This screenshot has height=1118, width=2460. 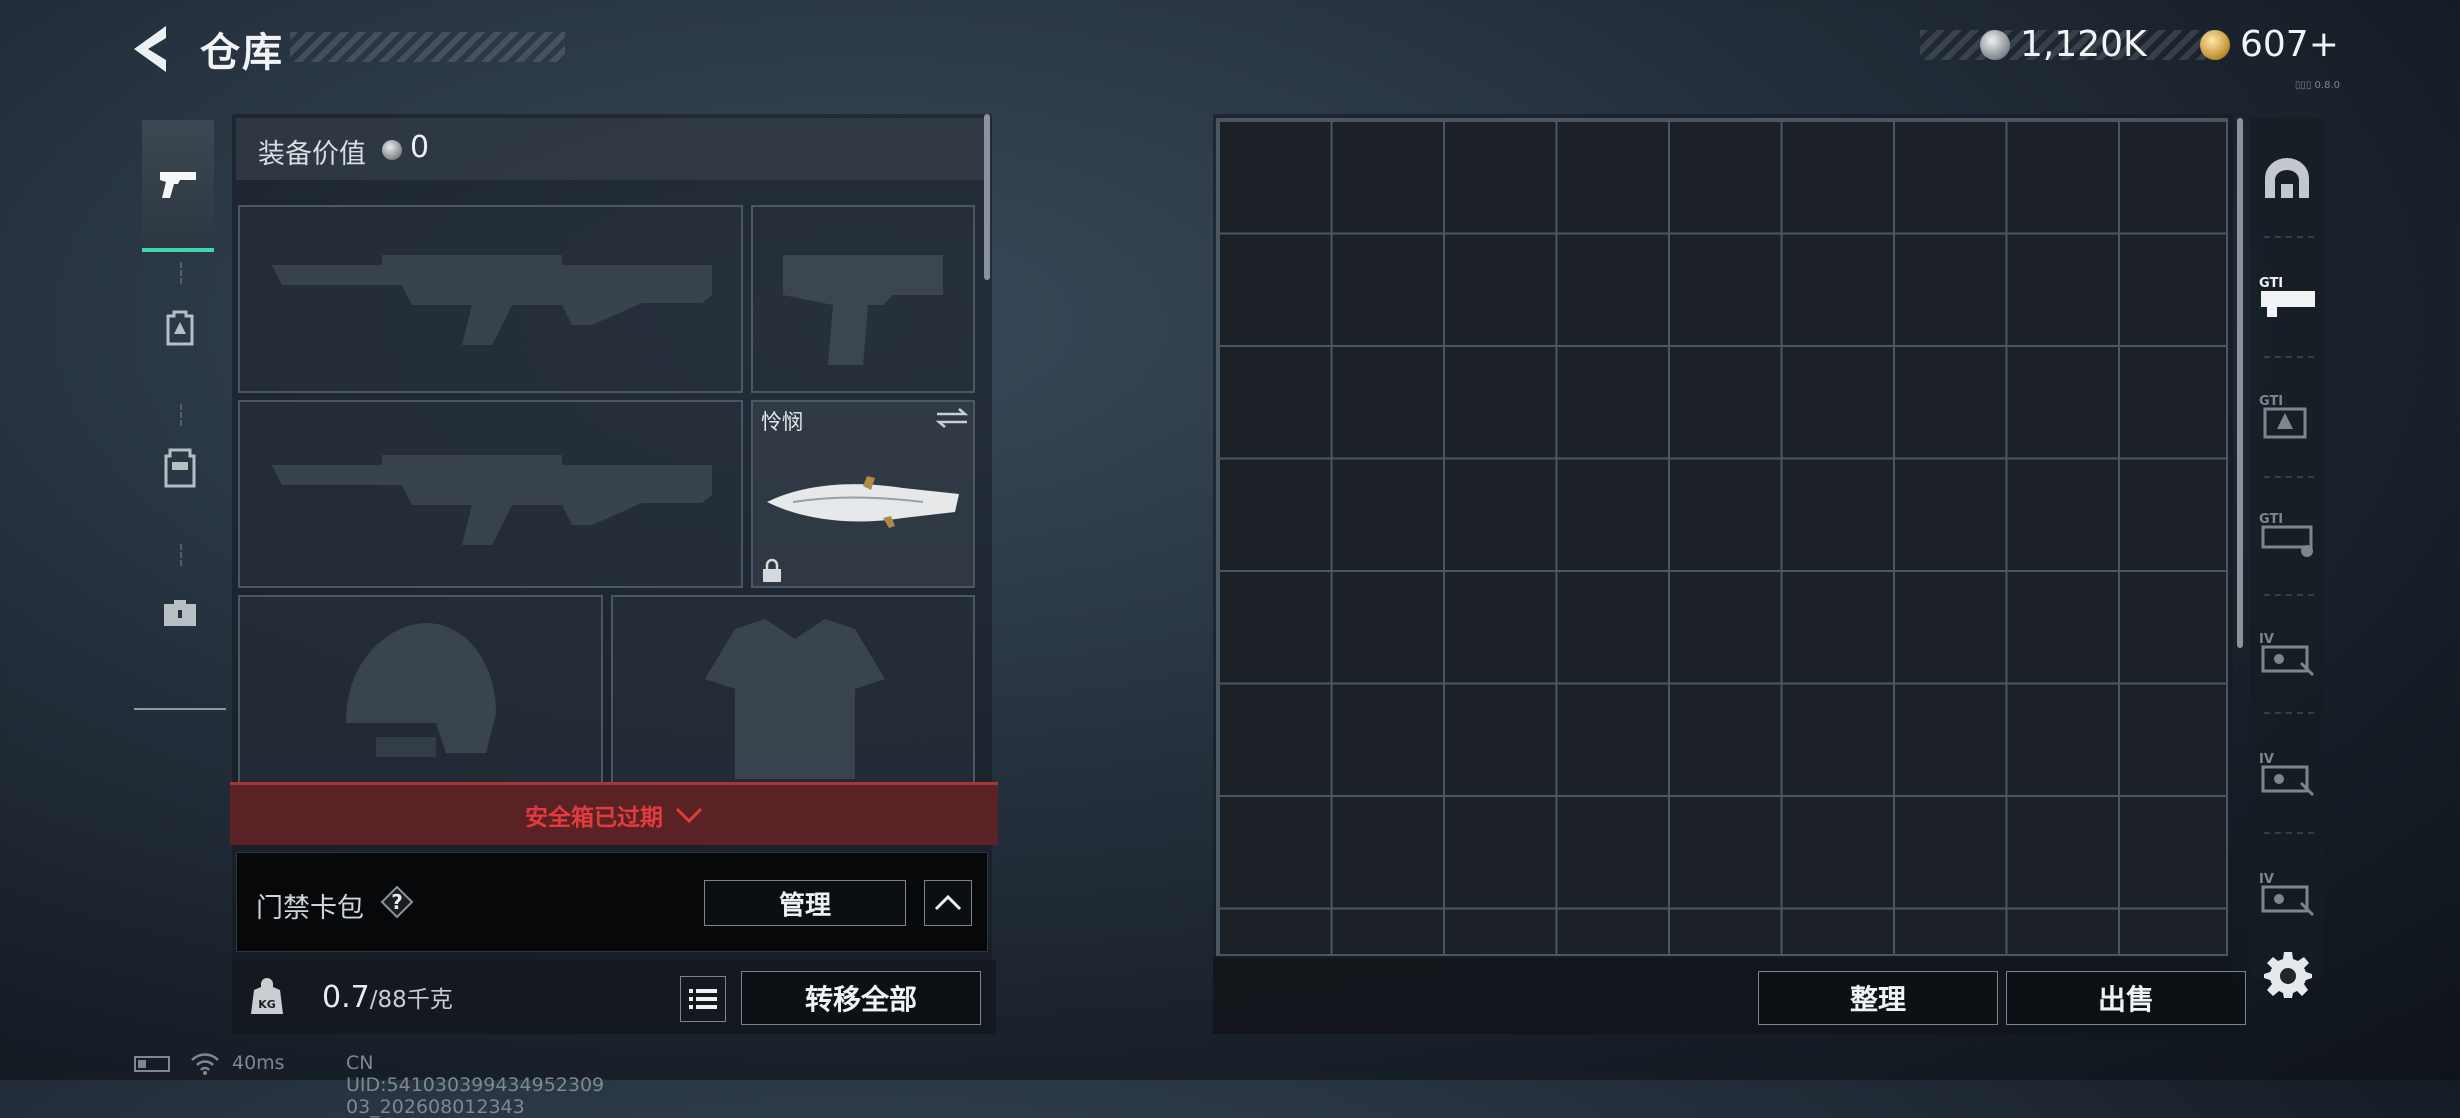 I want to click on helmet-slot, so click(x=420, y=690).